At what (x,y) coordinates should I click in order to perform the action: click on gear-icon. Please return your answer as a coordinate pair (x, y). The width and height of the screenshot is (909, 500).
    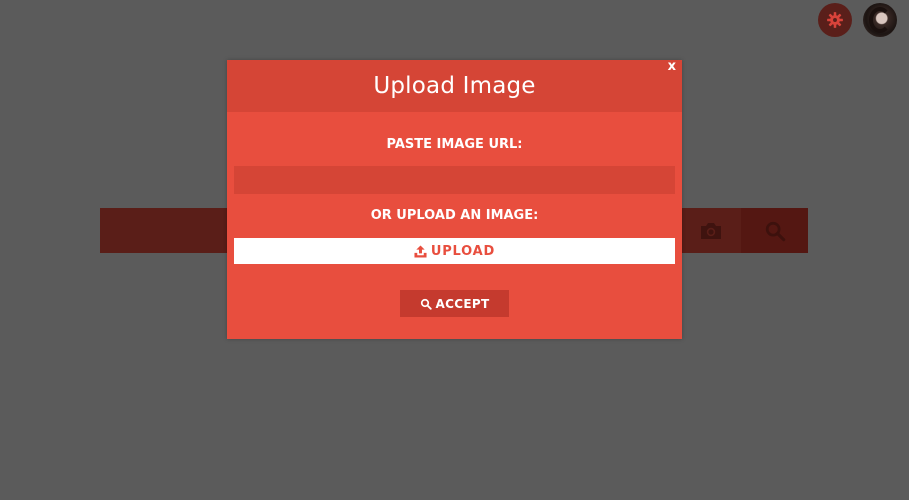
    Looking at the image, I should click on (835, 20).